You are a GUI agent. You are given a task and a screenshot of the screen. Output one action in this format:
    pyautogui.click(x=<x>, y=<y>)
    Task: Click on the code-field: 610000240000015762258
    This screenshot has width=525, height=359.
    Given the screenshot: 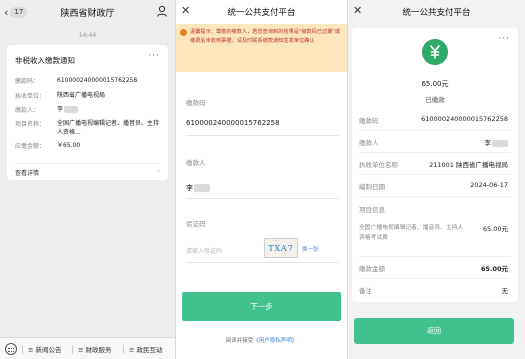 What is the action you would take?
    pyautogui.click(x=233, y=123)
    